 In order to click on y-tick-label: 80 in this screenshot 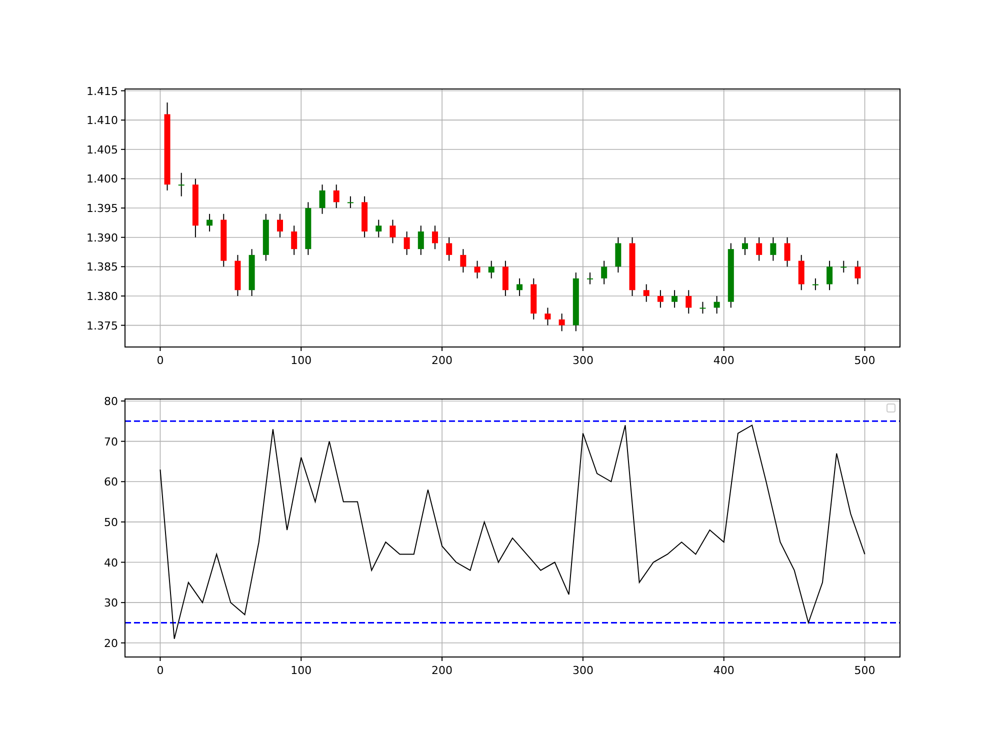, I will do `click(111, 401)`.